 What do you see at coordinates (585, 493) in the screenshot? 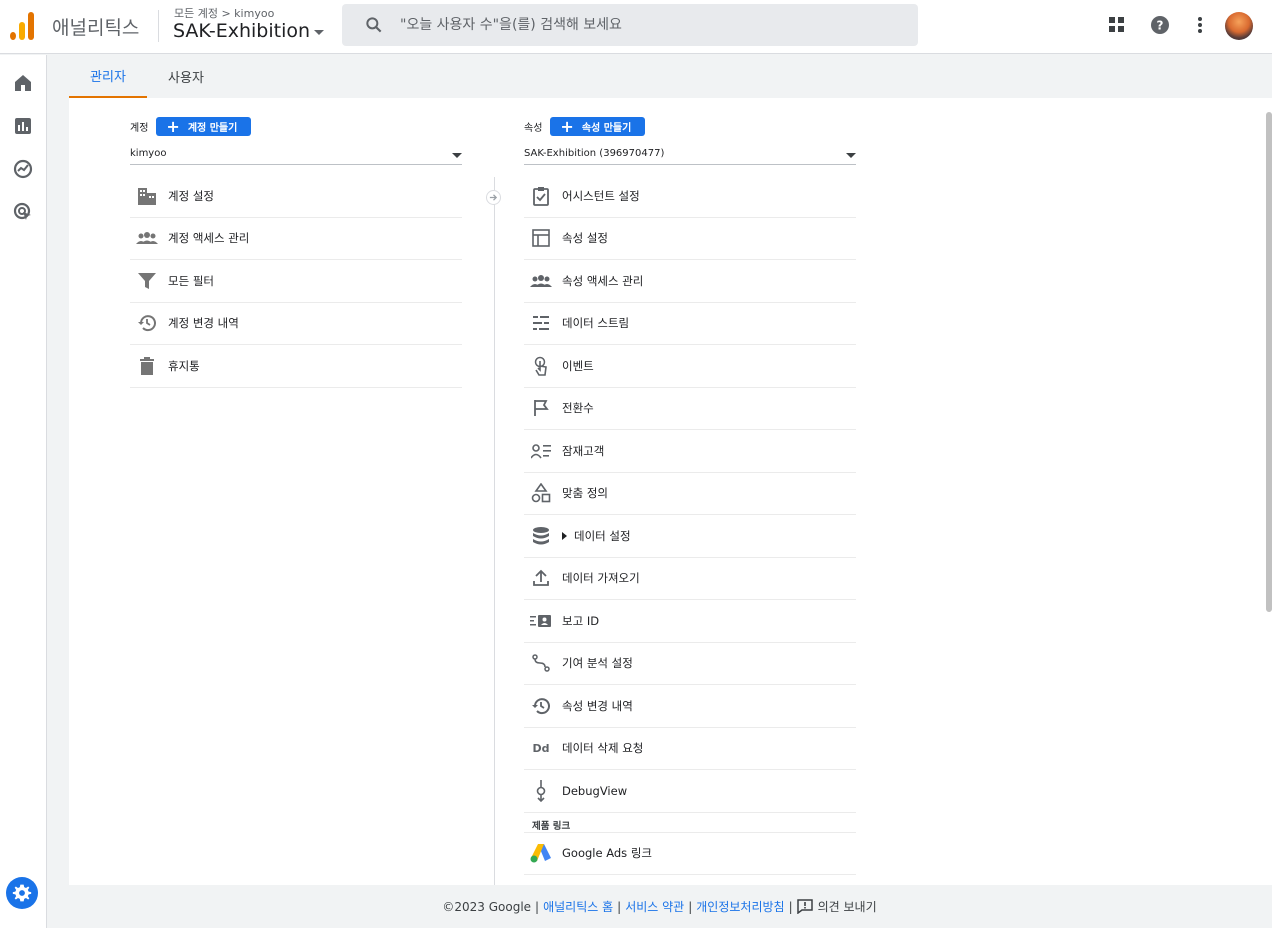
I see `menu-label: 맞춤 정의` at bounding box center [585, 493].